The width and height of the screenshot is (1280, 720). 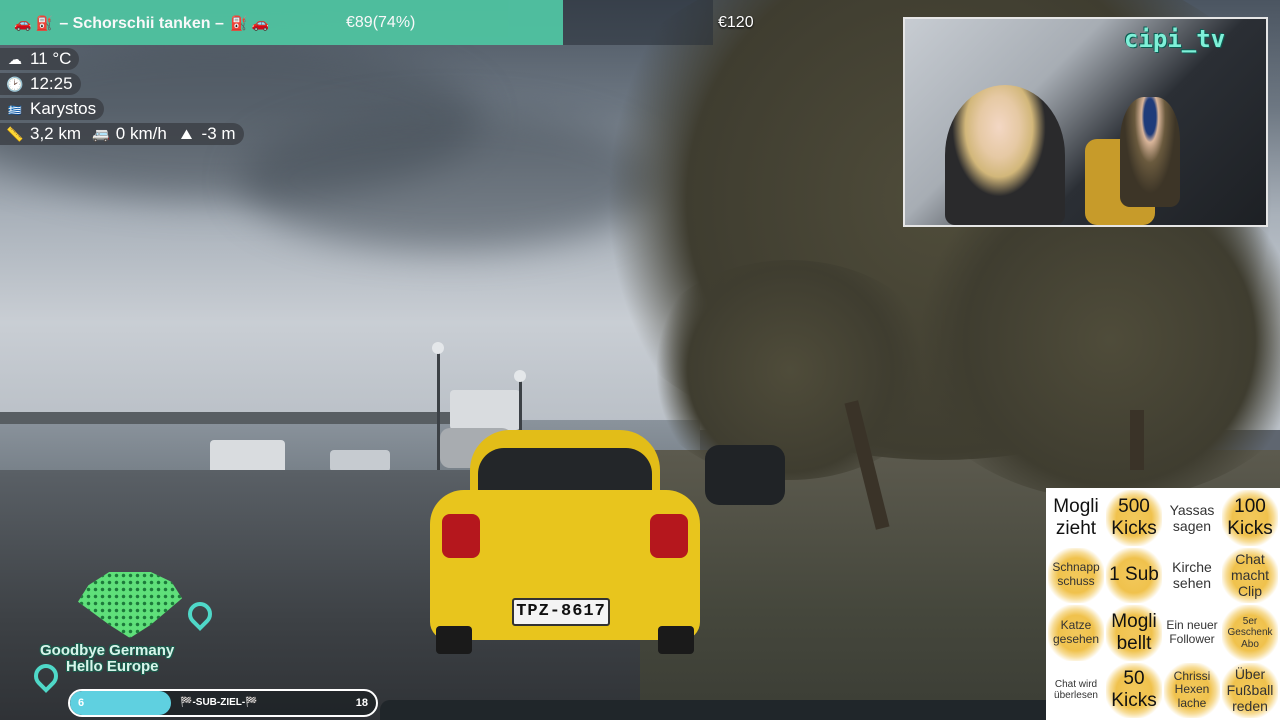 What do you see at coordinates (141, 133) in the screenshot?
I see `speed: 0 km/h` at bounding box center [141, 133].